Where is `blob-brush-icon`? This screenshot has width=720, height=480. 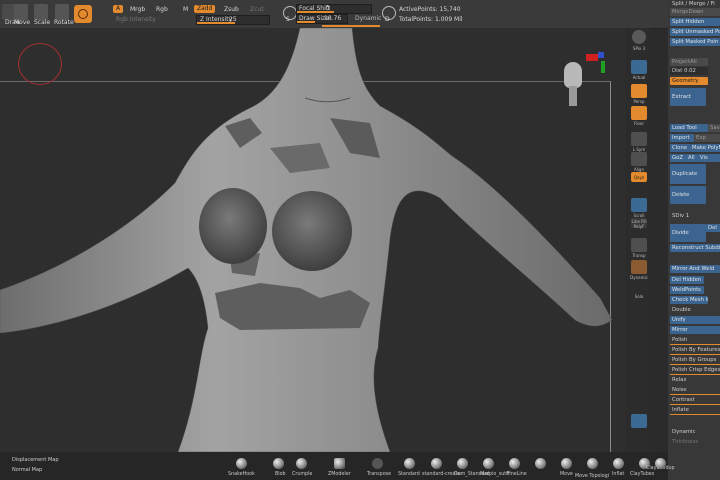
blob-brush-icon is located at coordinates (278, 463).